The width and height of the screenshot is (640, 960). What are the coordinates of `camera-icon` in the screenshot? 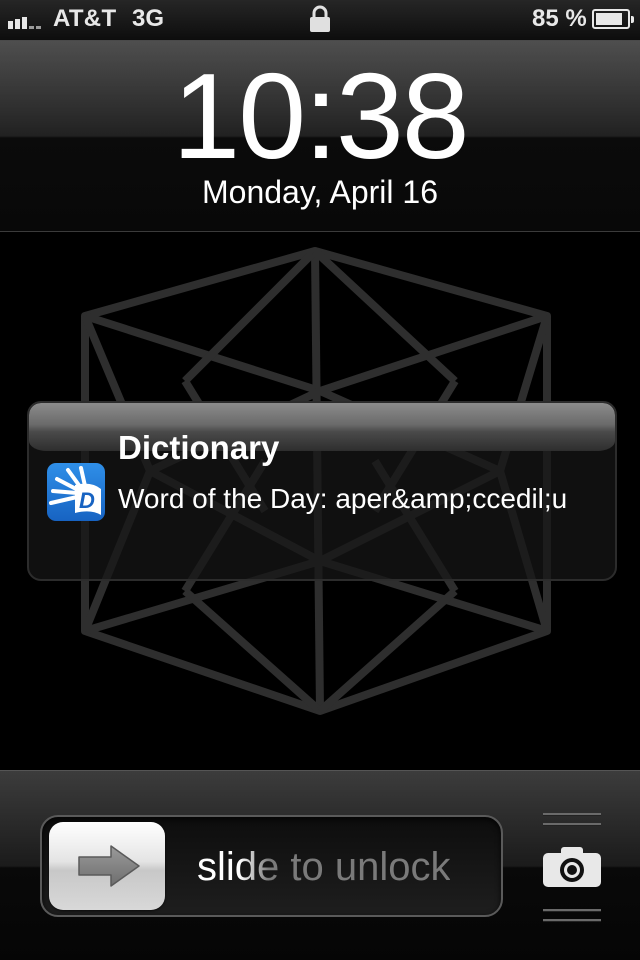 It's located at (572, 867).